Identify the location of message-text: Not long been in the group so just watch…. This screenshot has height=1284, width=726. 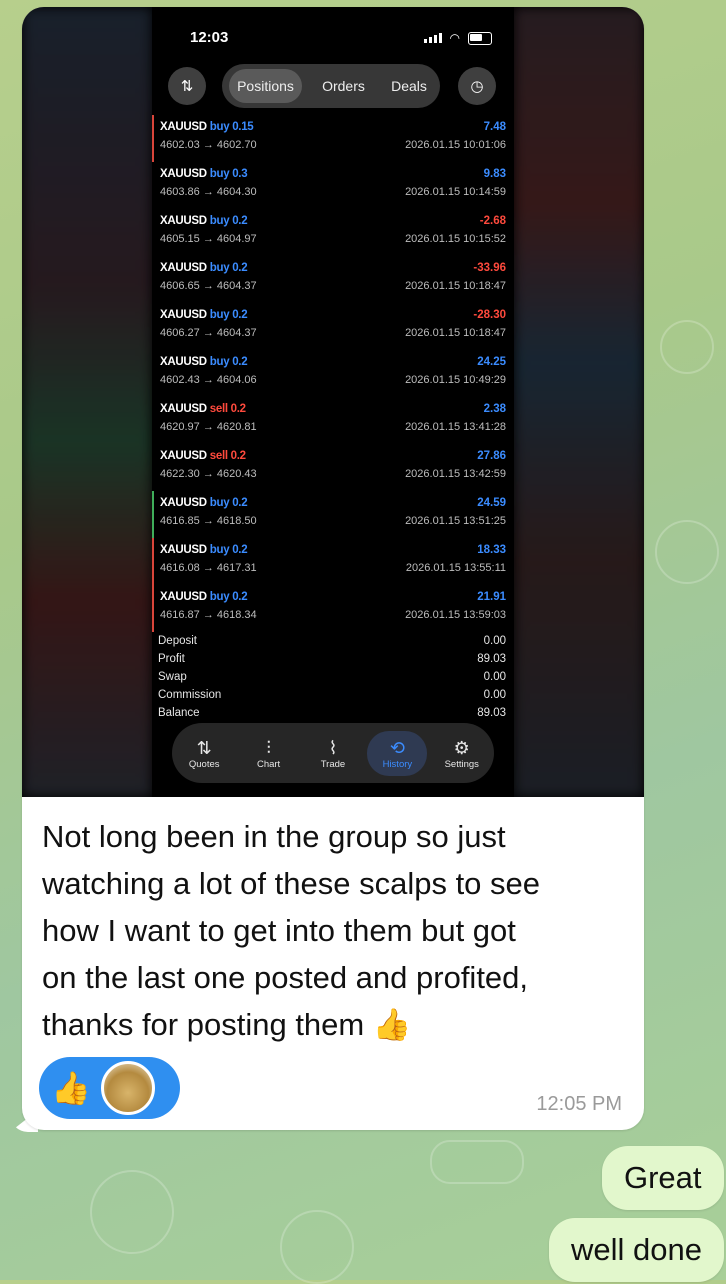
(337, 930).